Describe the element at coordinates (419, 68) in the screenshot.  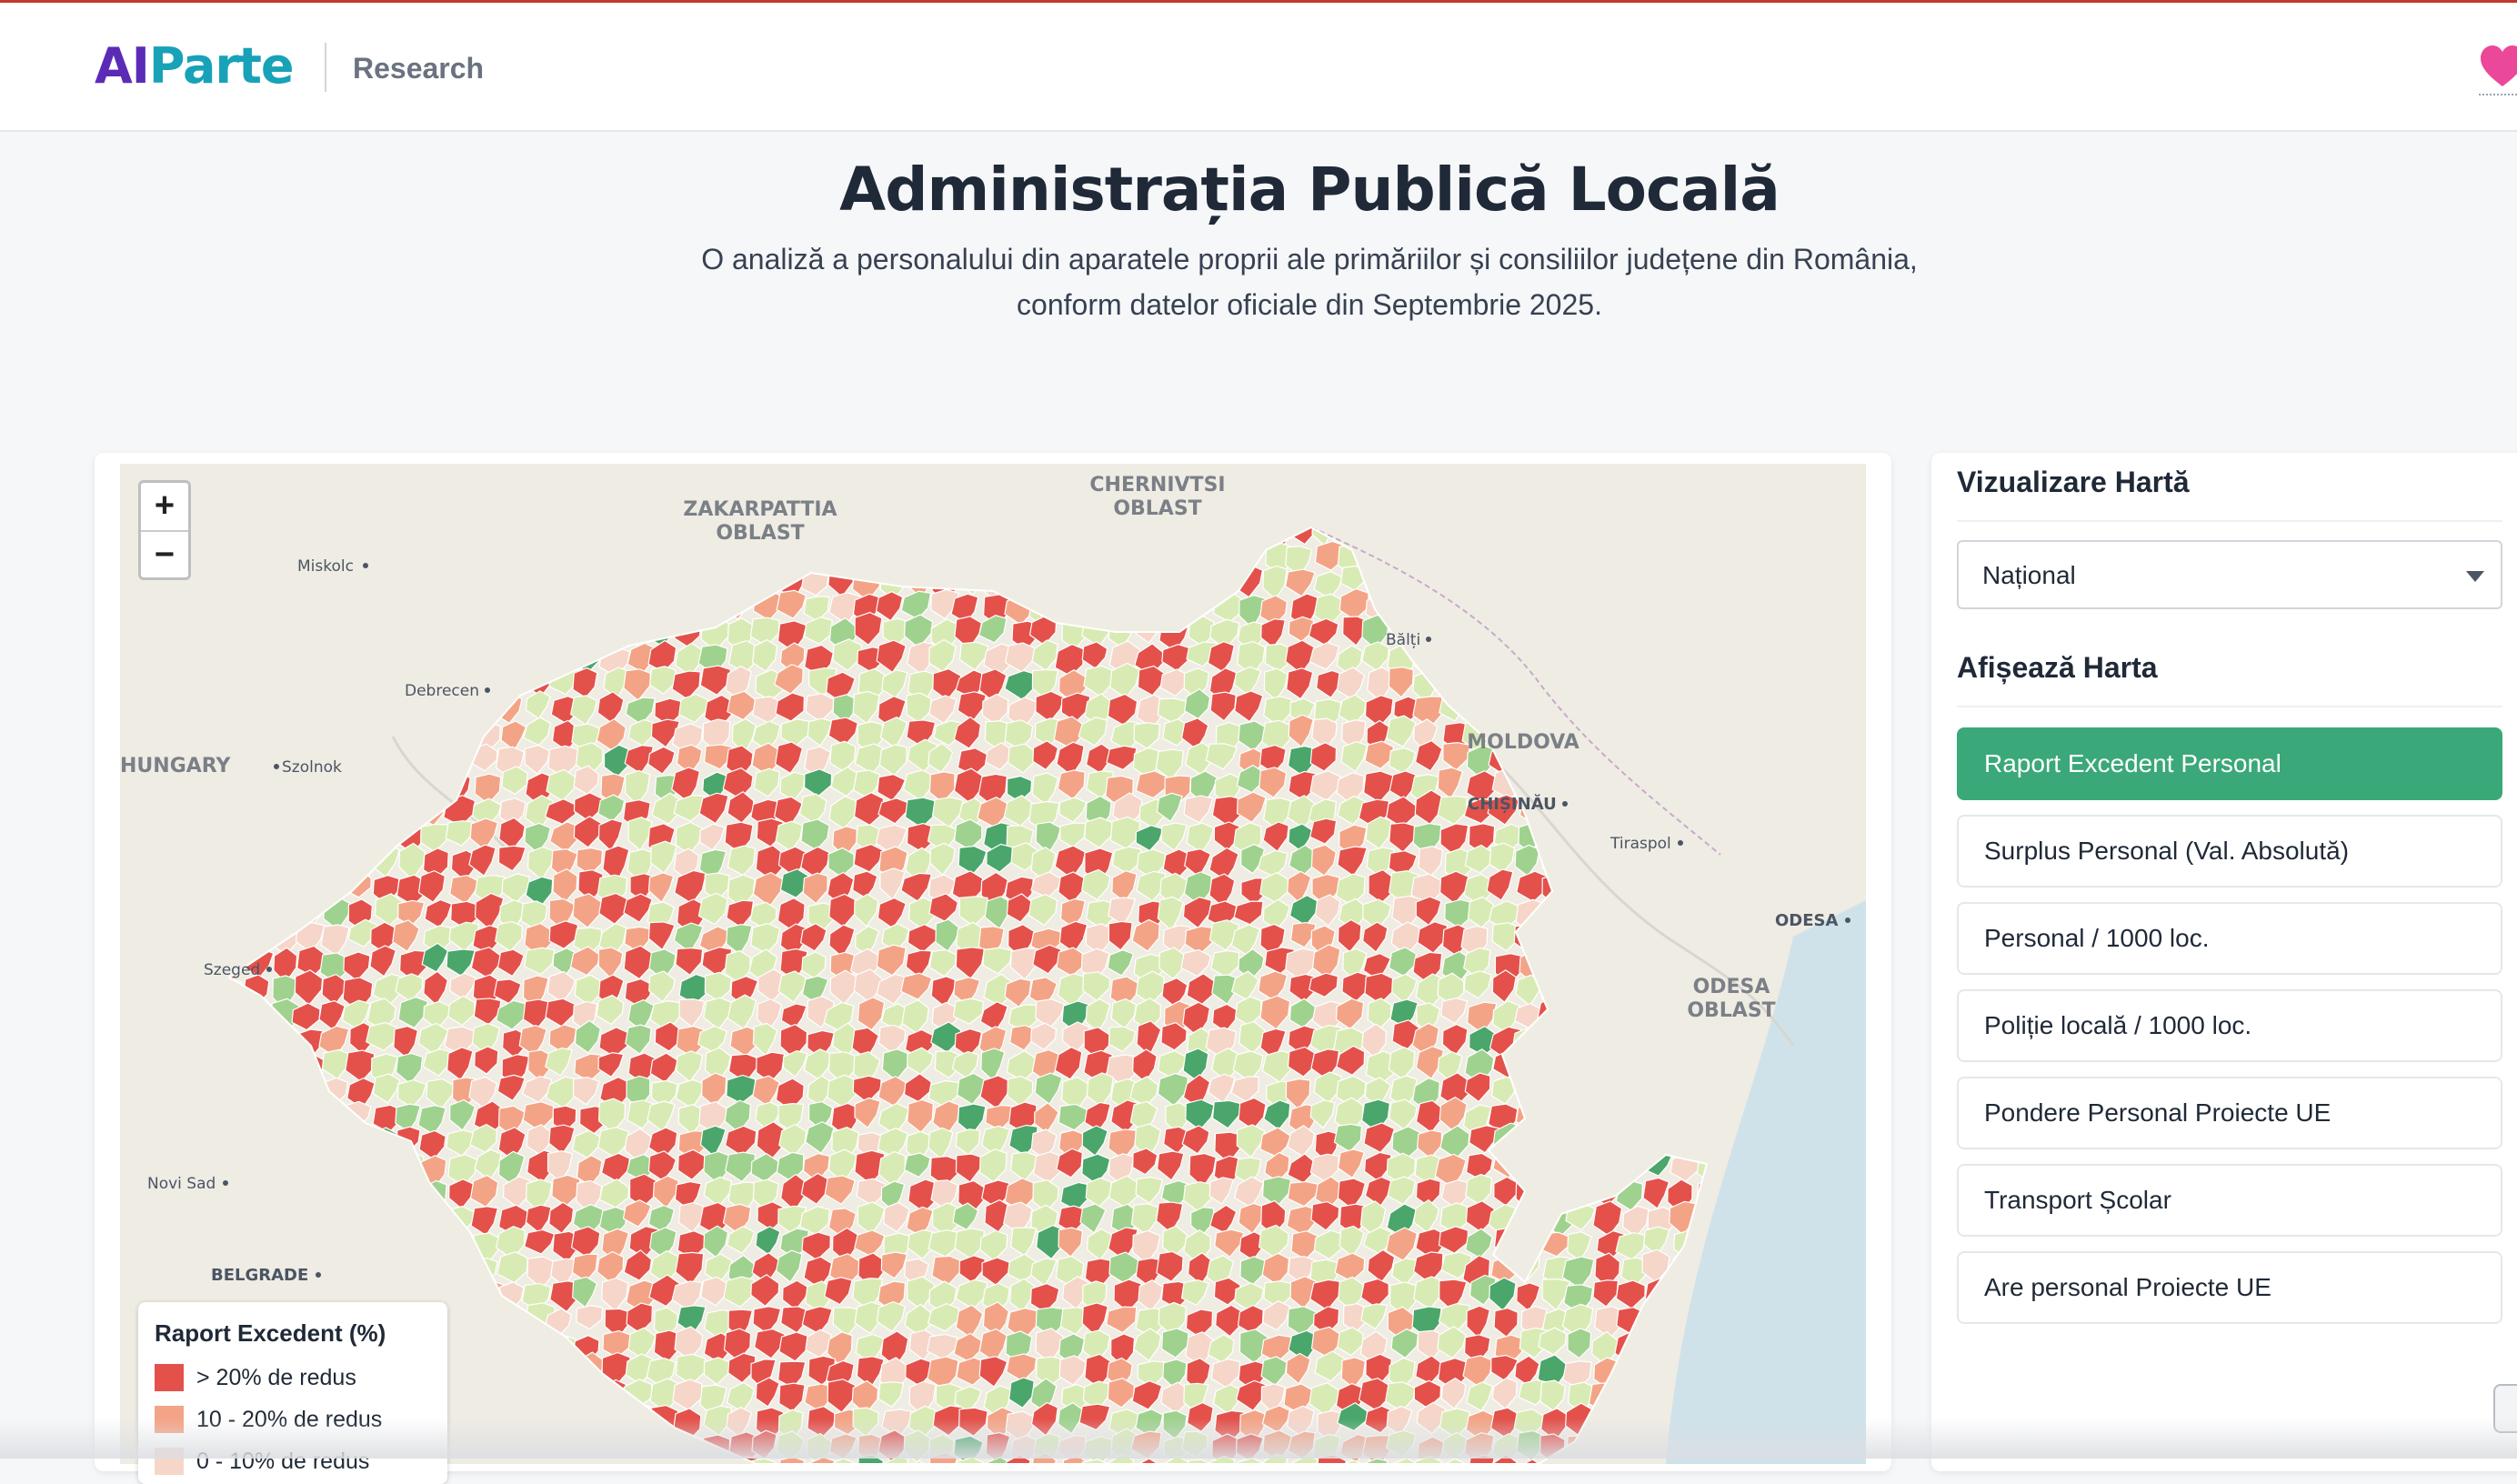
I see `research-link: Research` at that location.